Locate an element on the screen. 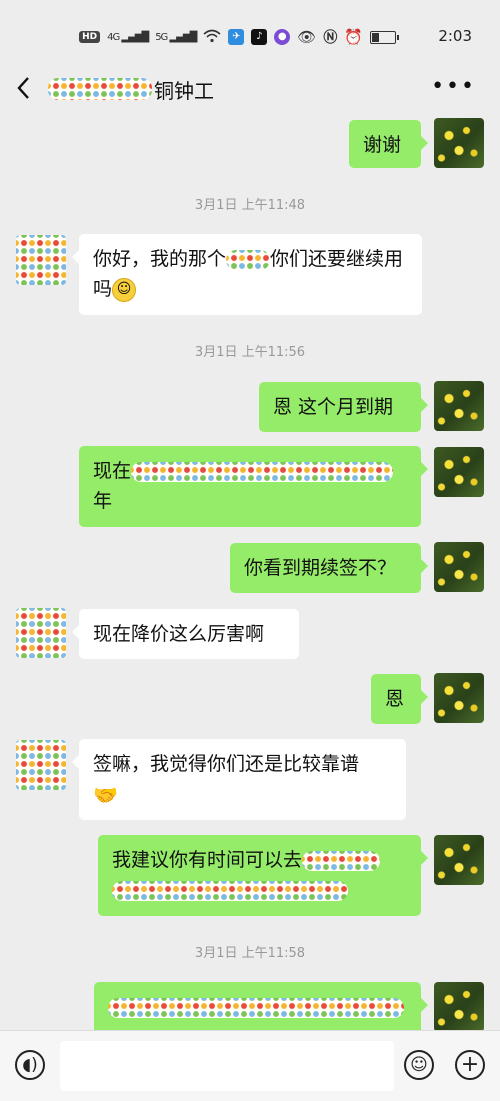  message-text-part: 现在 is located at coordinates (112, 471).